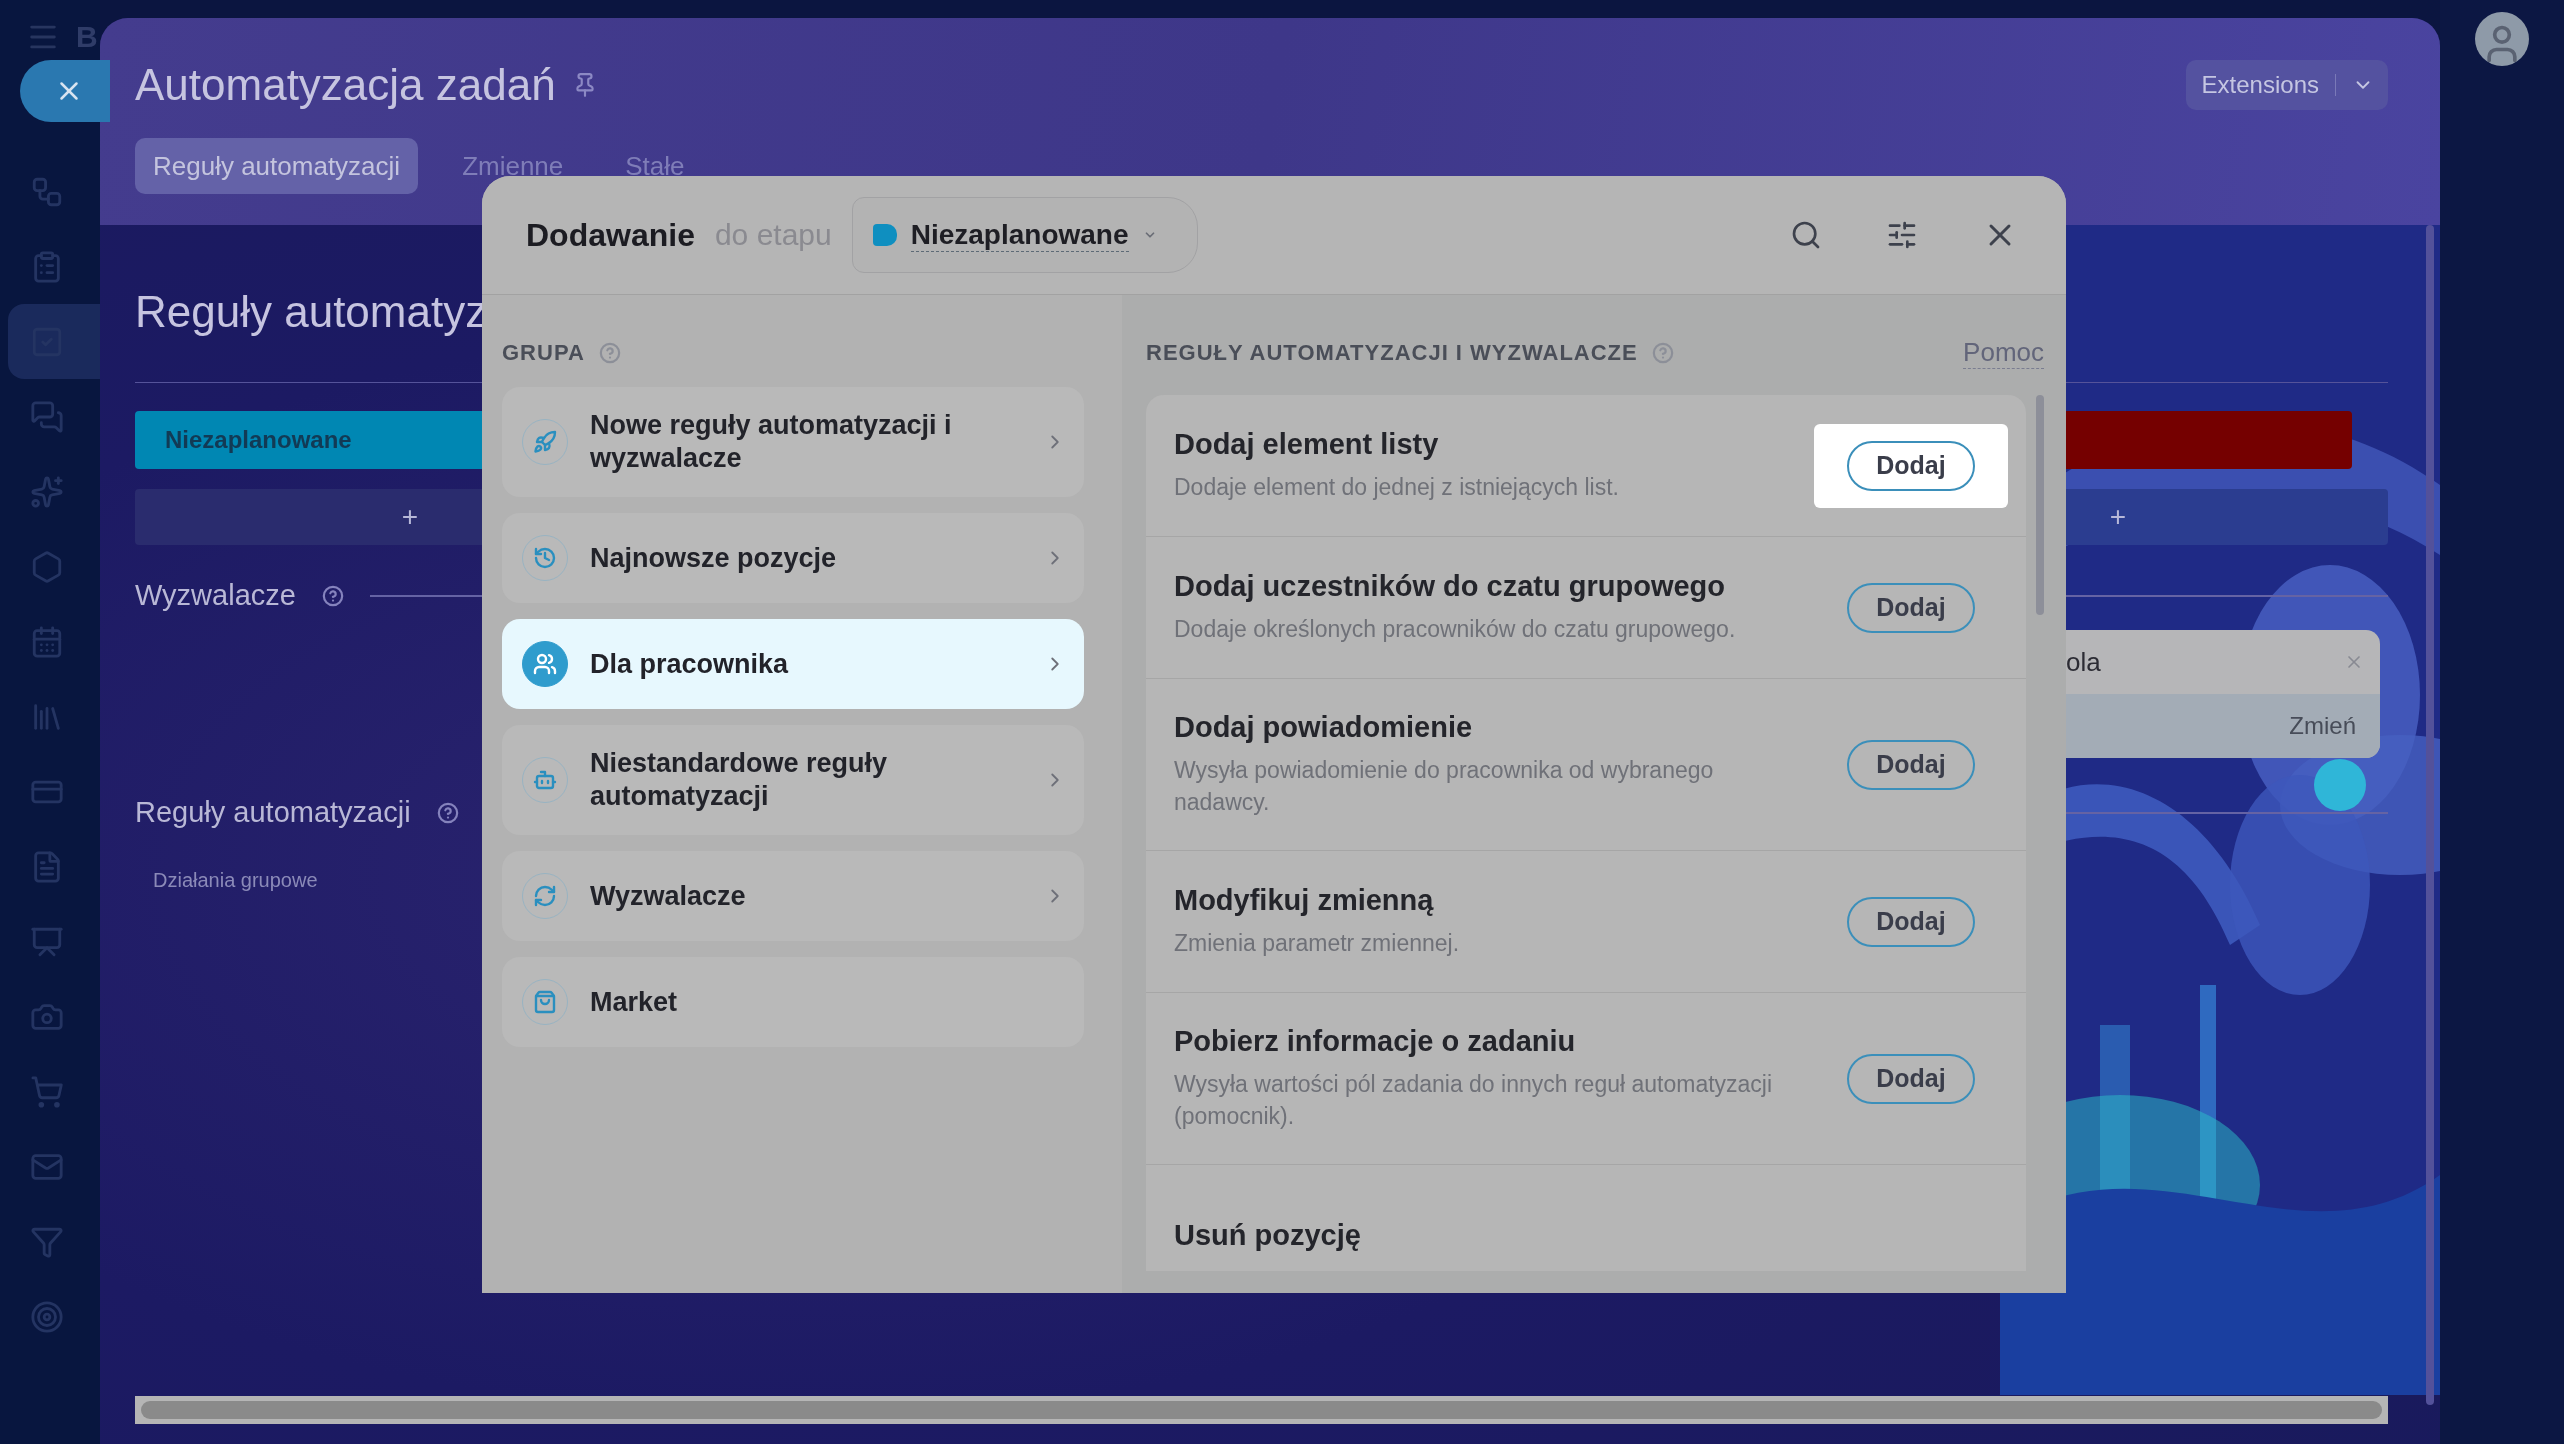  Describe the element at coordinates (793, 442) in the screenshot. I see `group-item: Nowe reguły automatyzacji i wyzwalacze` at that location.